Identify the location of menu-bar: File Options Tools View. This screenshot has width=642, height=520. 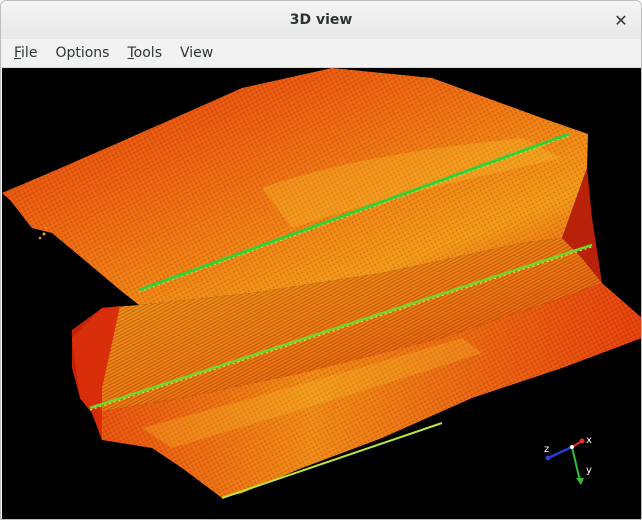
(321, 53).